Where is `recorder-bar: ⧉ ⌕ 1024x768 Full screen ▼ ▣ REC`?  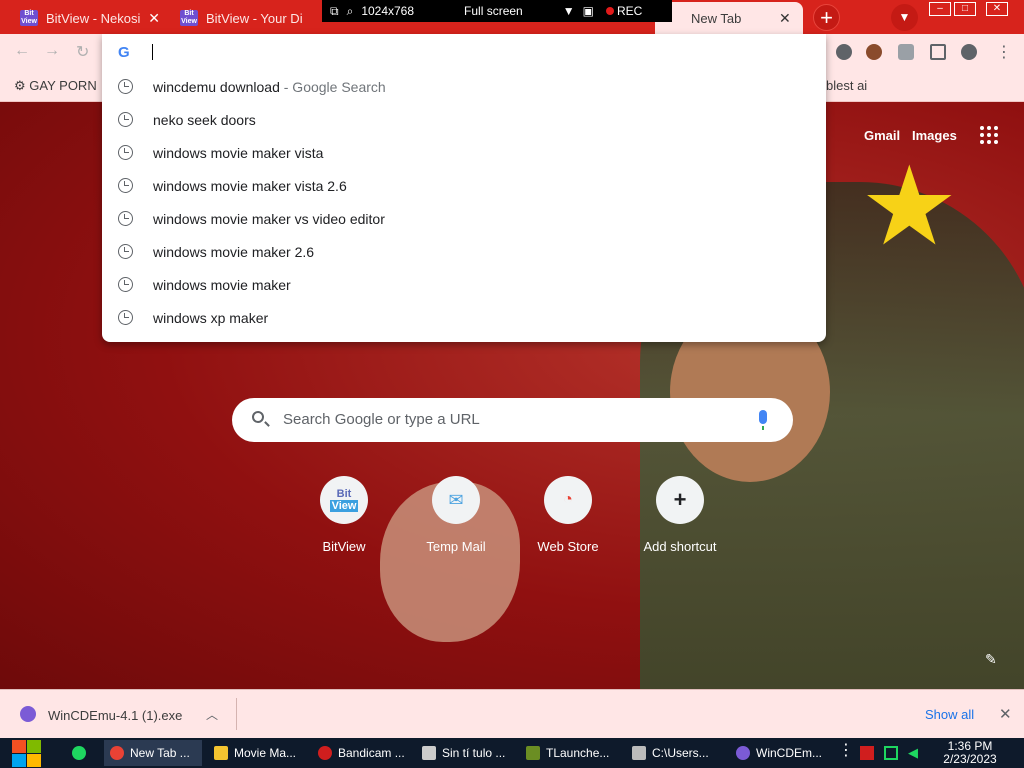
recorder-bar: ⧉ ⌕ 1024x768 Full screen ▼ ▣ REC is located at coordinates (497, 11).